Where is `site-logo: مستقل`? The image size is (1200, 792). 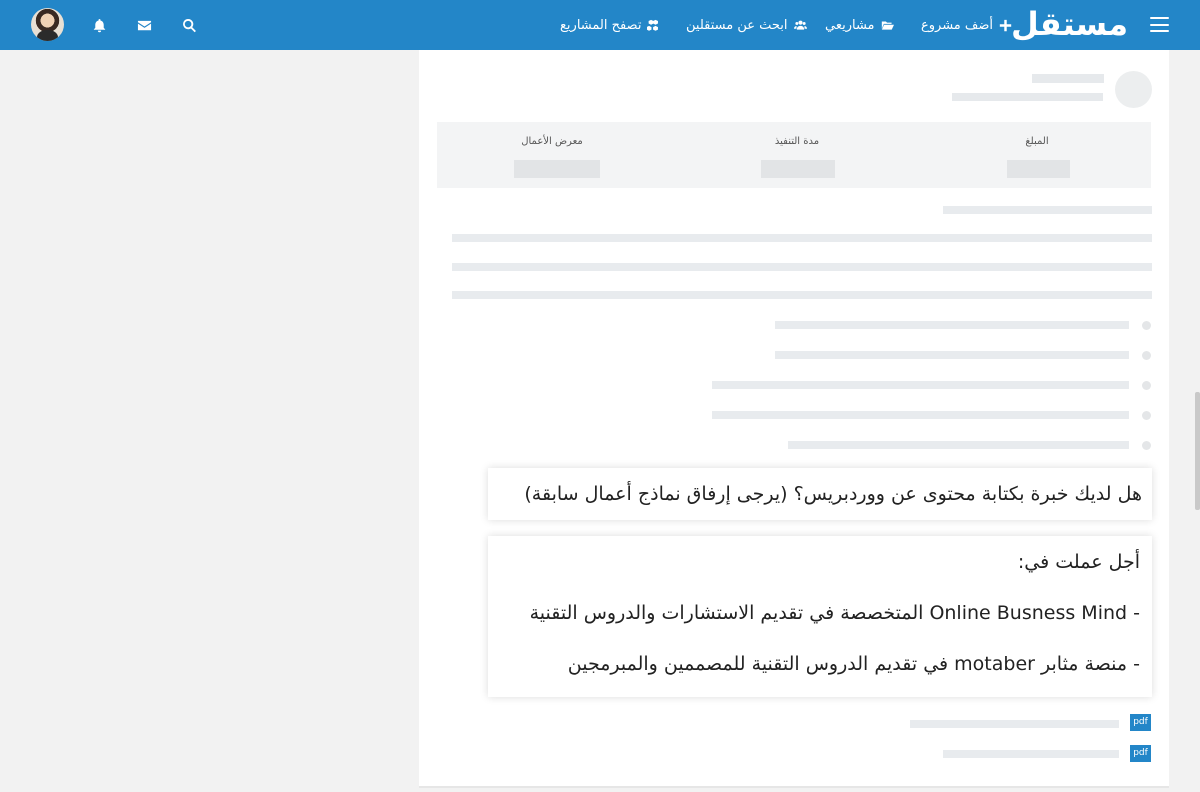
site-logo: مستقل is located at coordinates (1069, 24).